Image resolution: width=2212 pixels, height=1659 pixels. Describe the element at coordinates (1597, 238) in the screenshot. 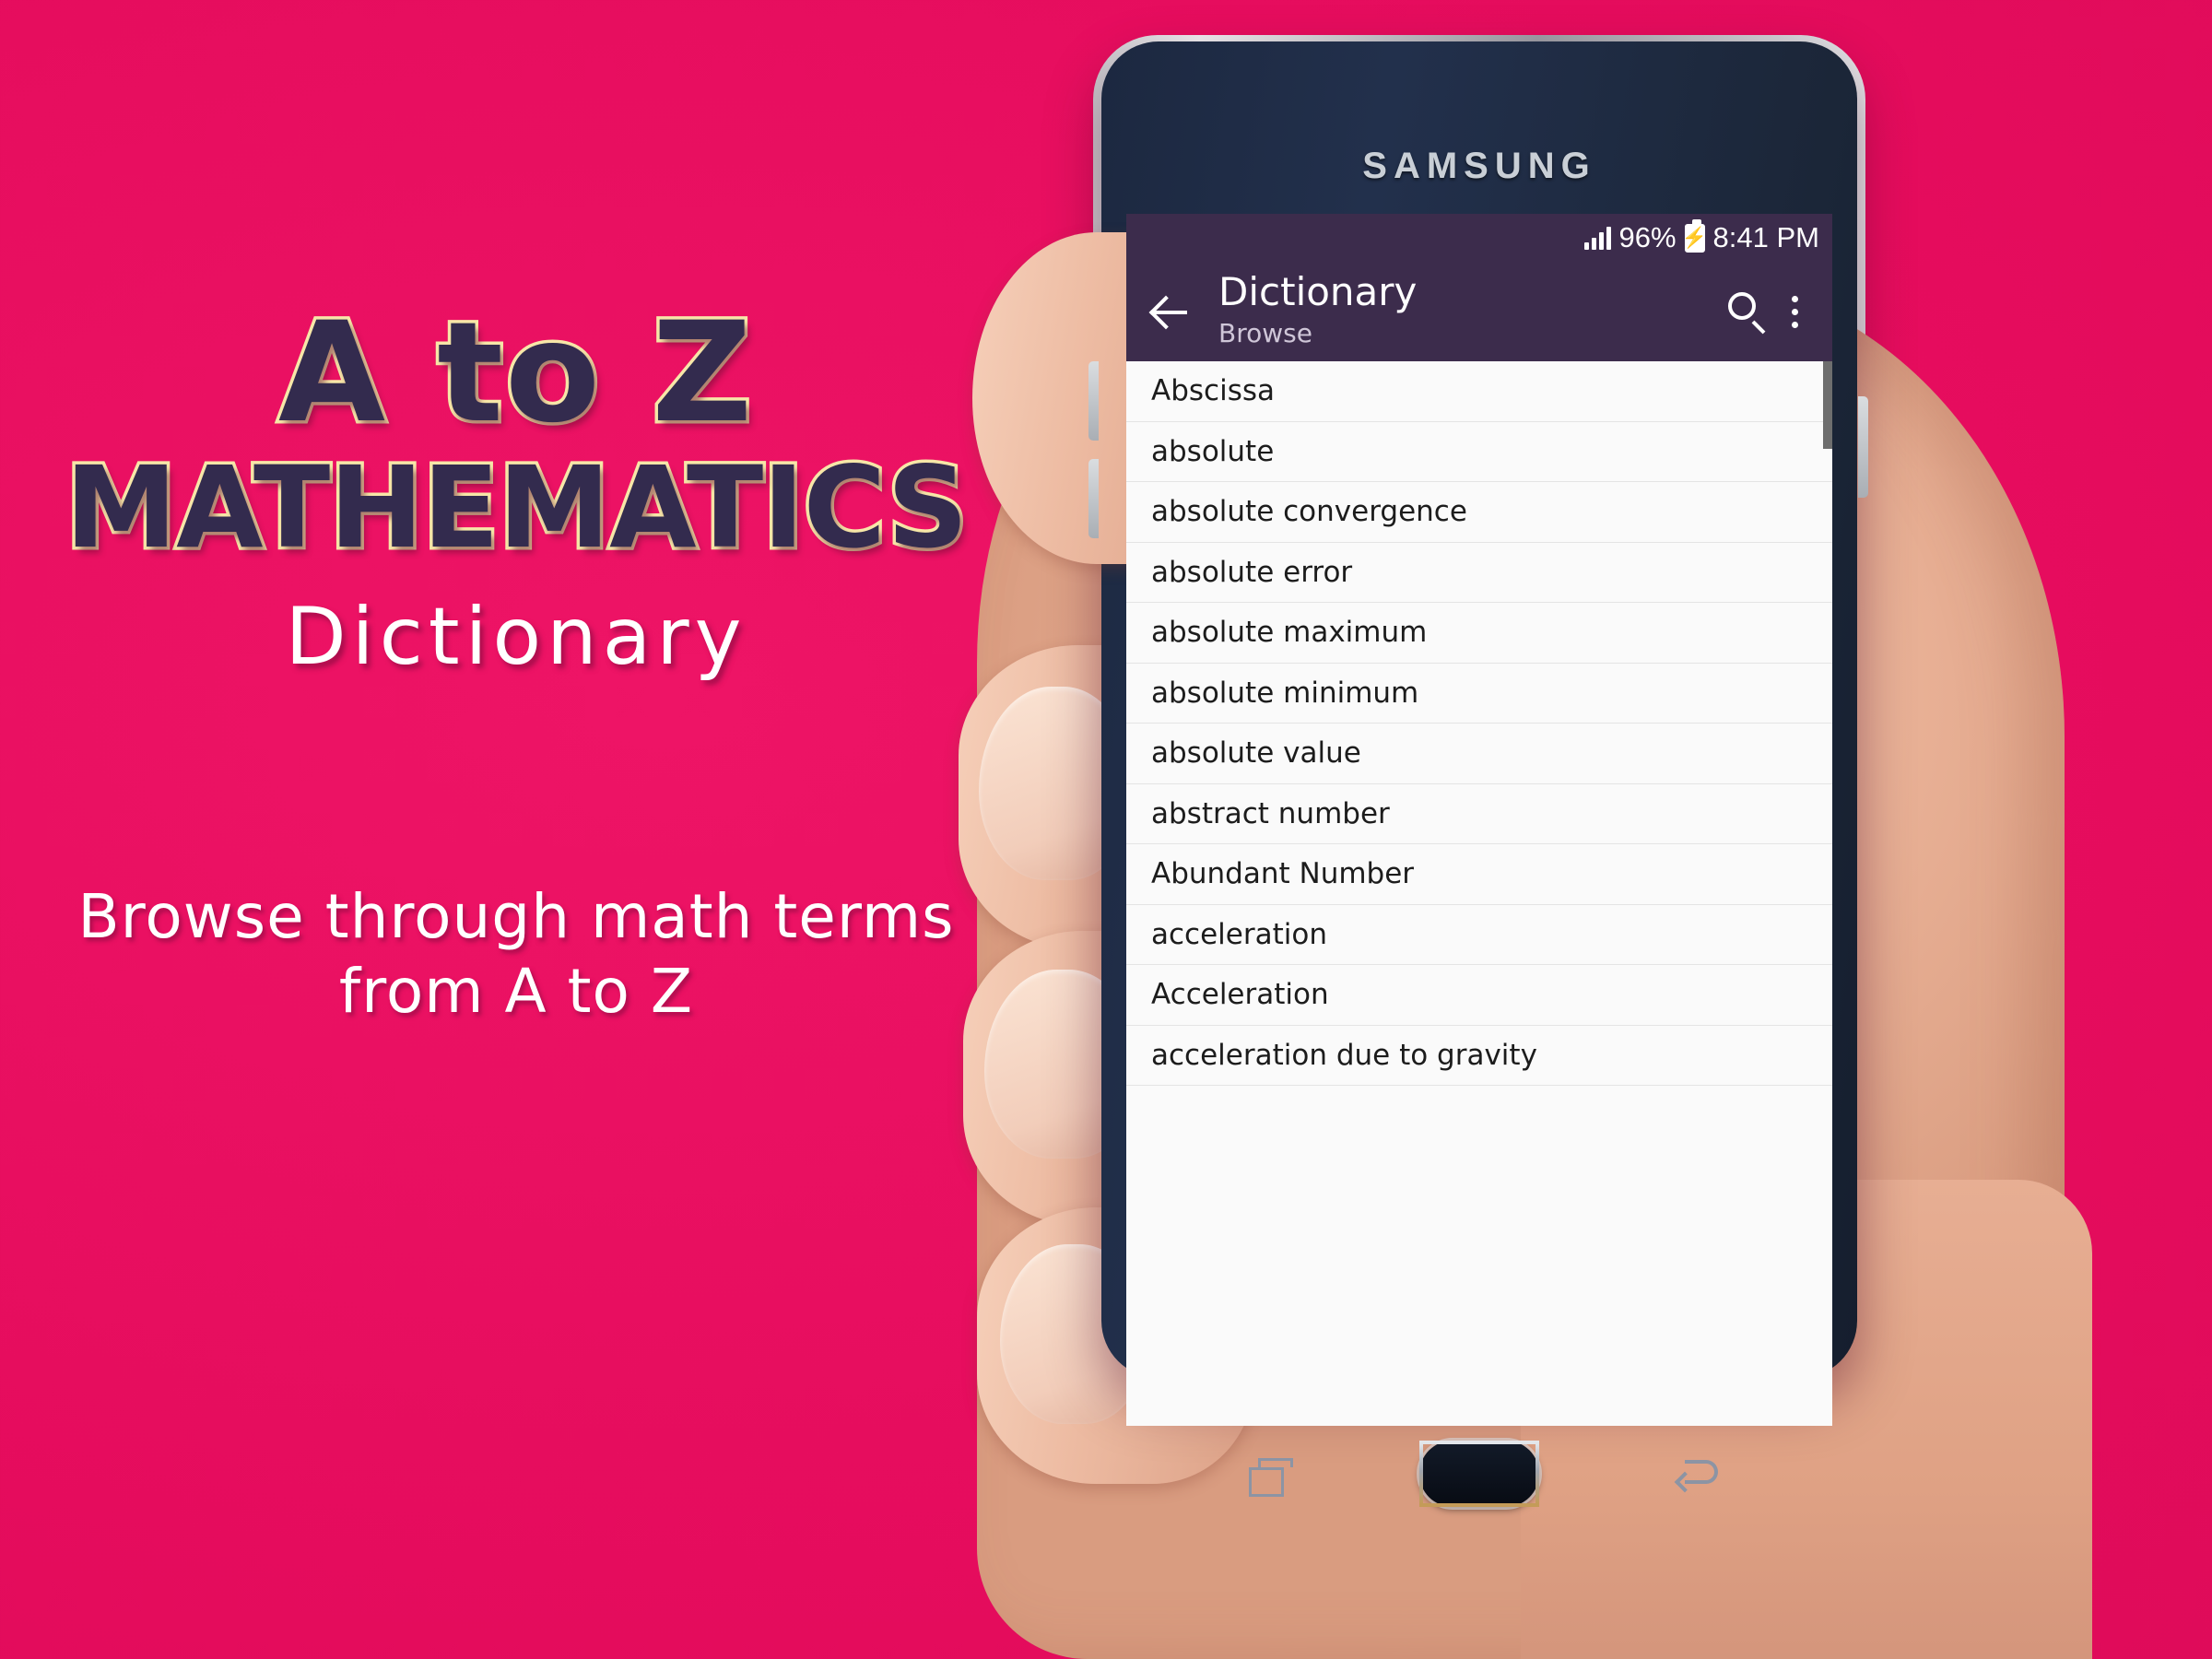

I see `signal-bars-icon` at that location.